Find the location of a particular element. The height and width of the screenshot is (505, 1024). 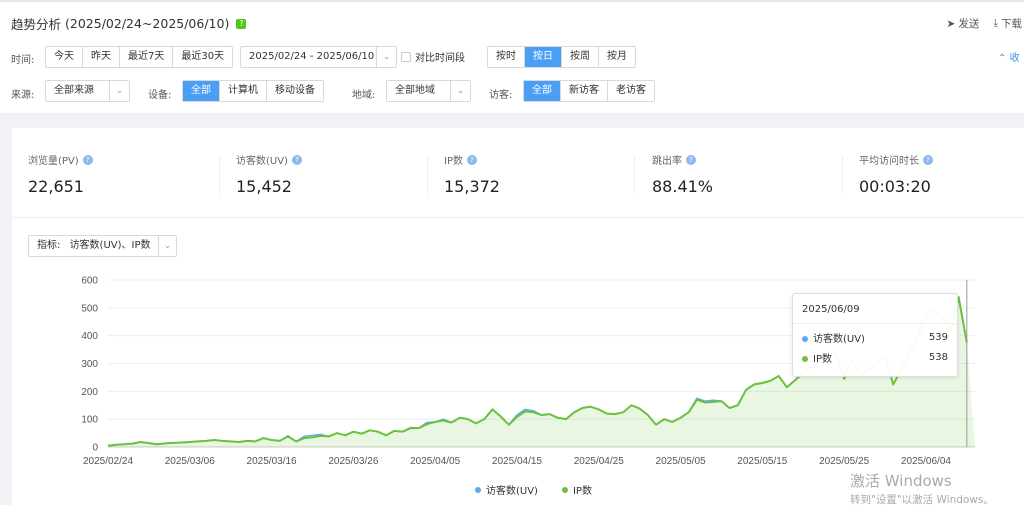

y-tick-label: 500 is located at coordinates (89, 308).